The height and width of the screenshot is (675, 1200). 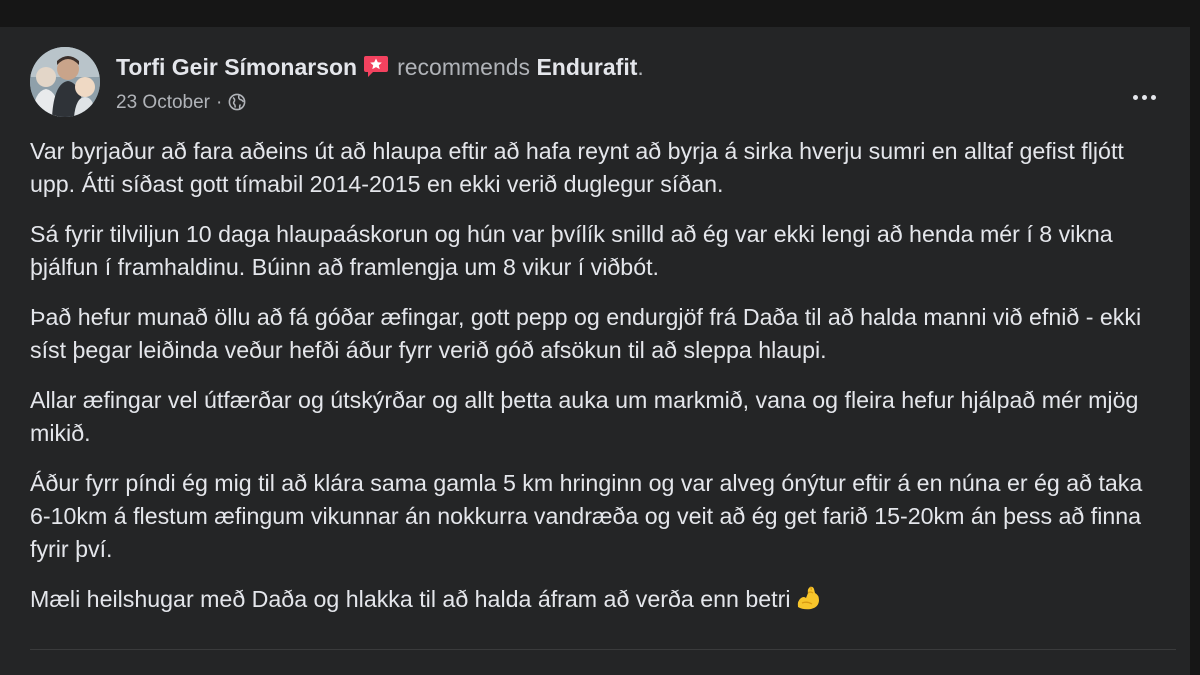 What do you see at coordinates (376, 66) in the screenshot?
I see `recommend-badge-icon` at bounding box center [376, 66].